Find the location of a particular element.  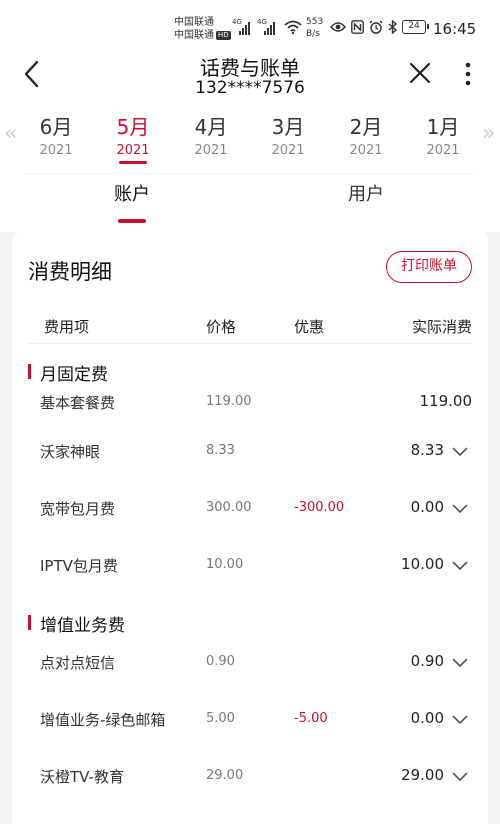

month-item: 2月 2021 is located at coordinates (366, 136).